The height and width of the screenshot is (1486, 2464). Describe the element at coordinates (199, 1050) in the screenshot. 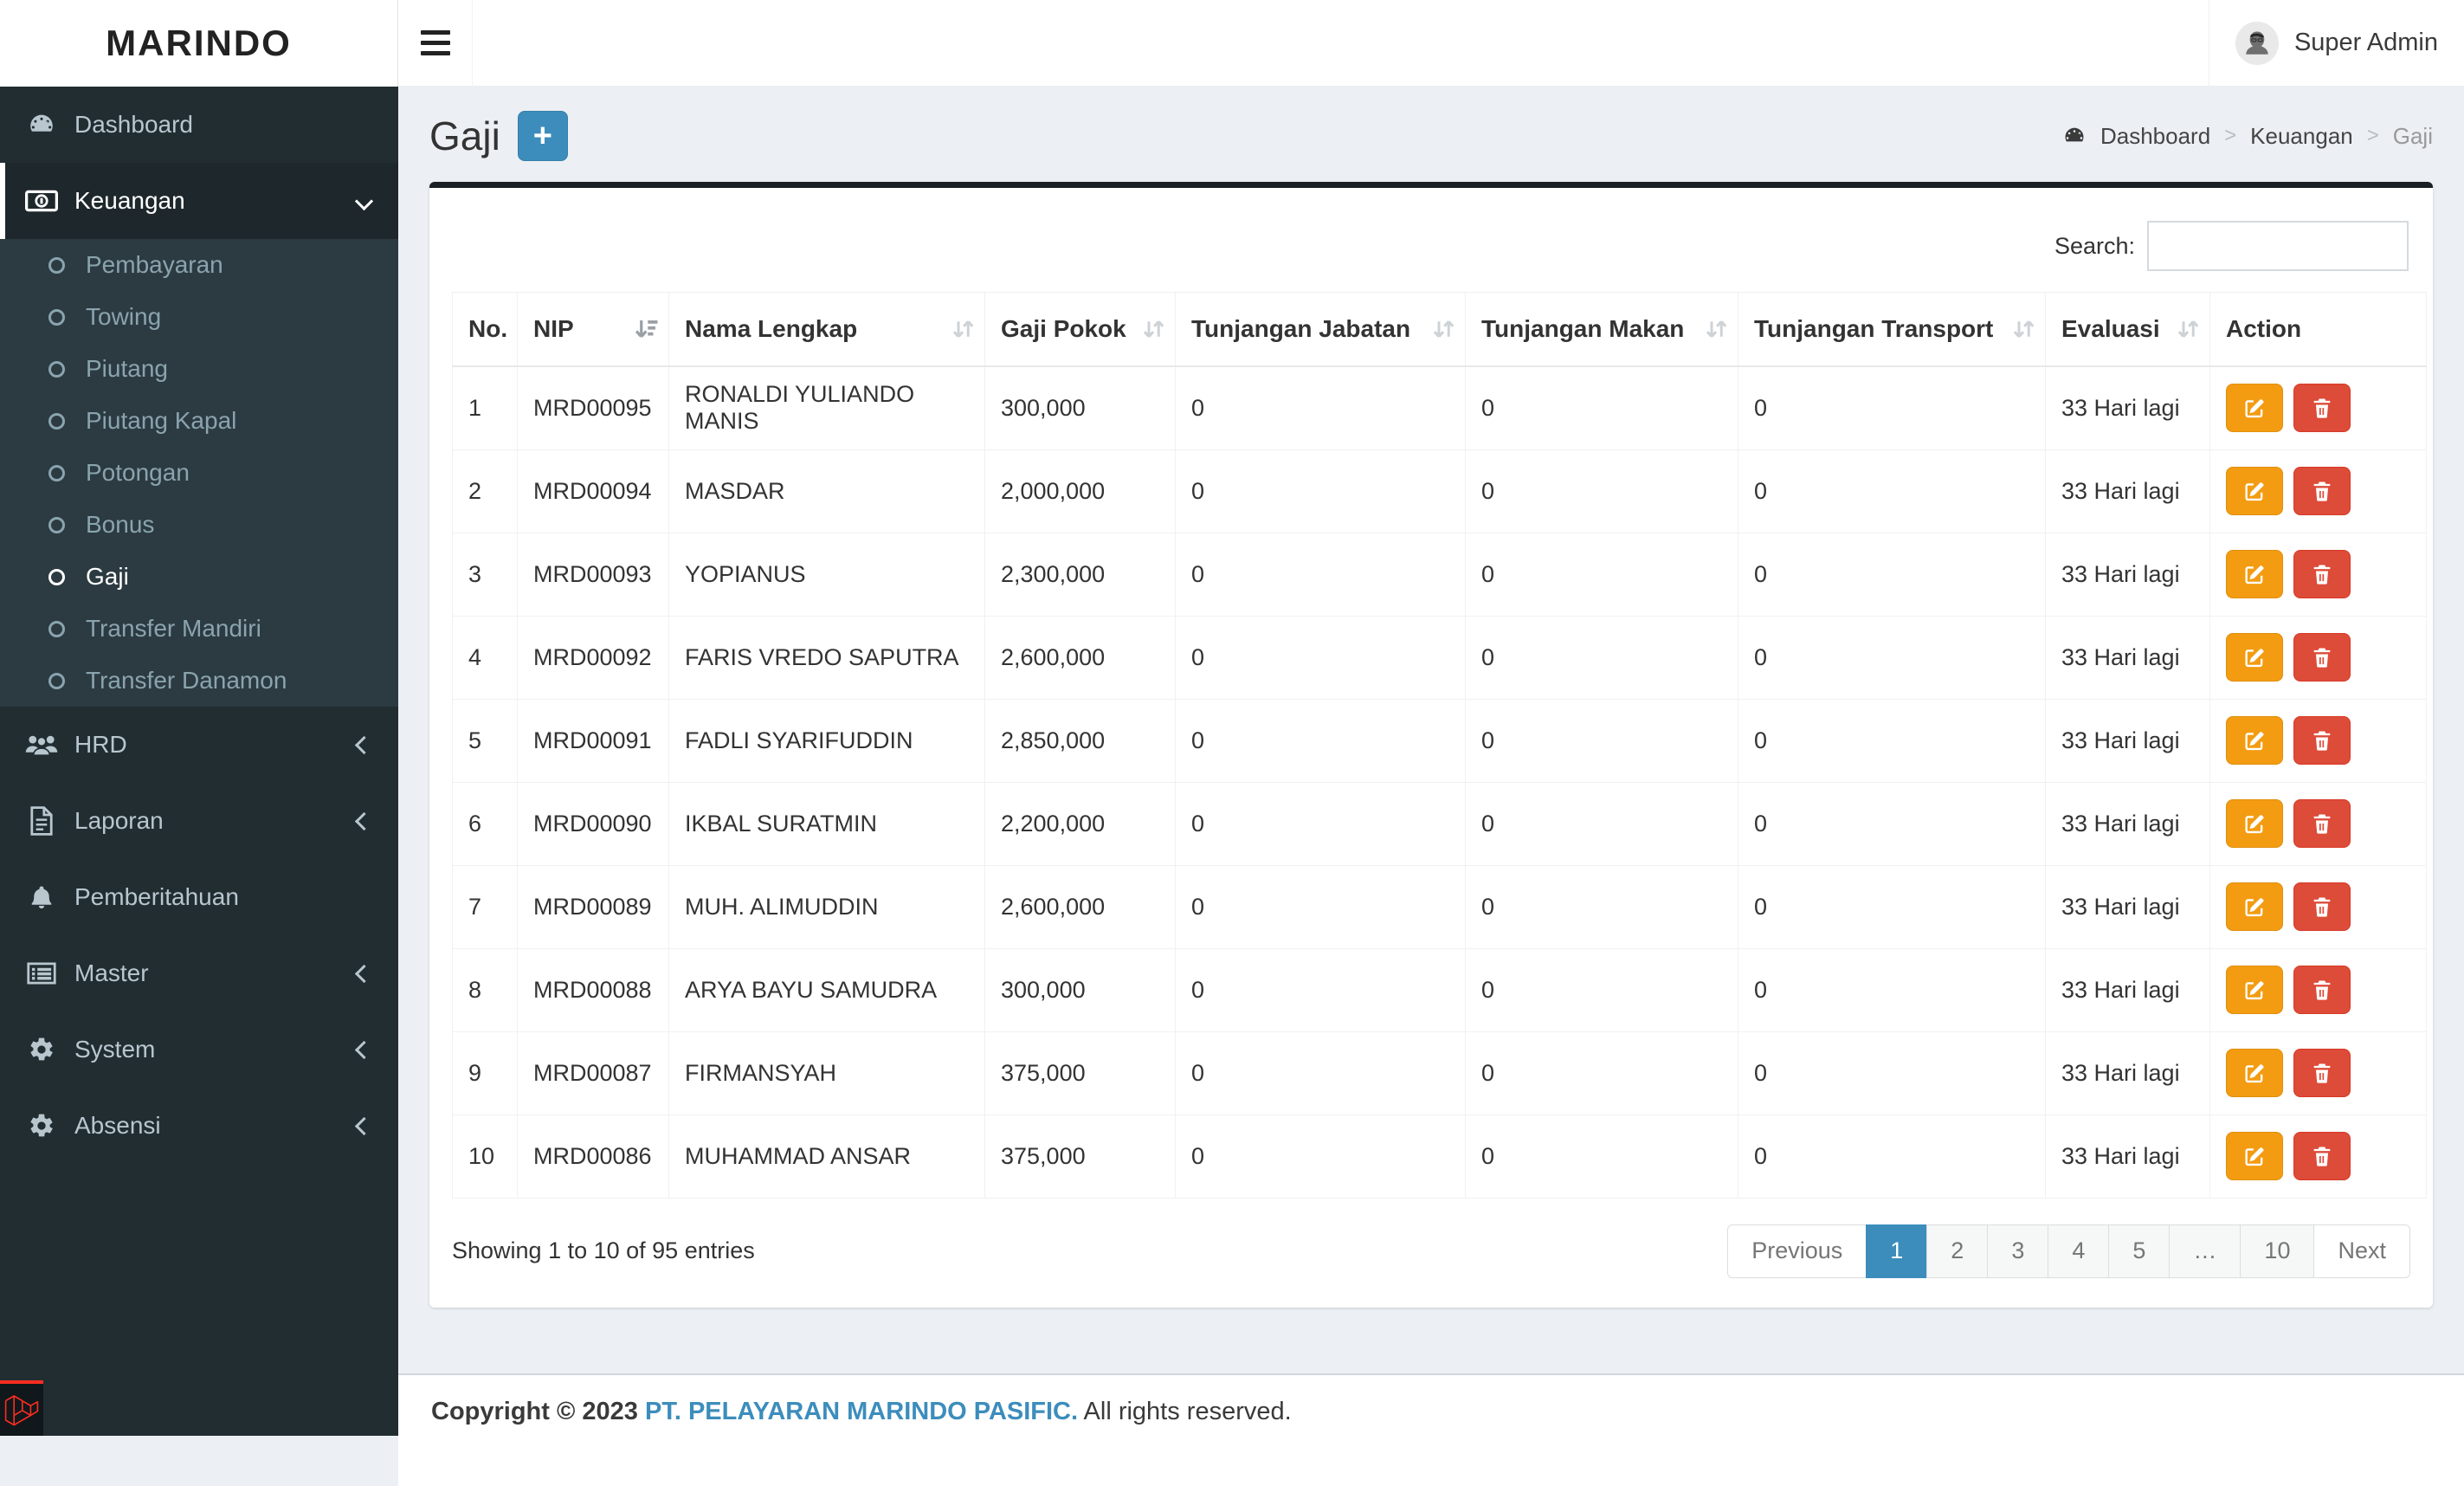

I see `sidebar-item-system: System` at that location.